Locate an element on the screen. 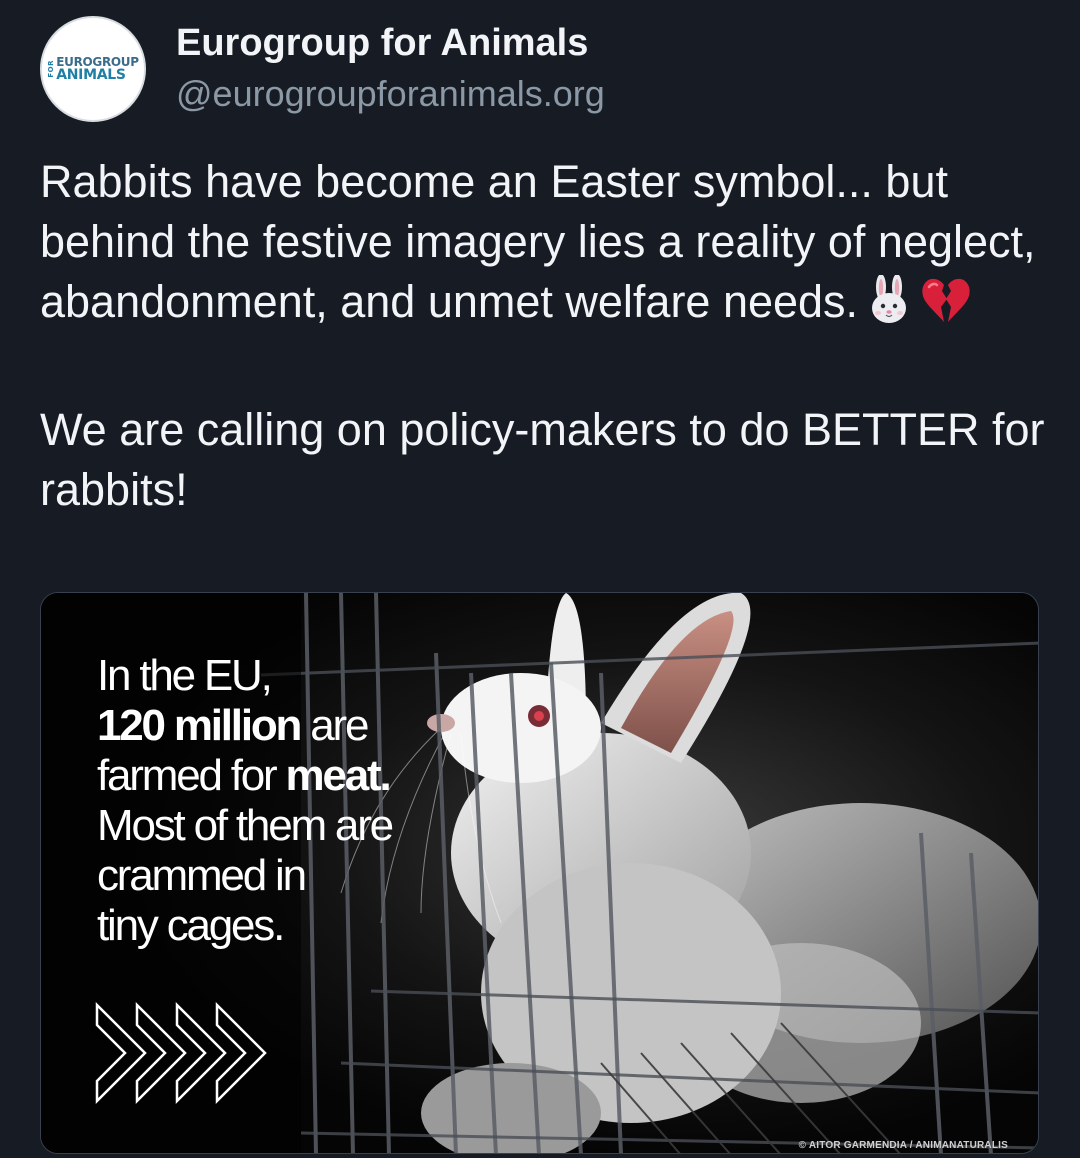 Image resolution: width=1080 pixels, height=1158 pixels. avatar: FOR EUROGROUP ANIMALS is located at coordinates (93, 69).